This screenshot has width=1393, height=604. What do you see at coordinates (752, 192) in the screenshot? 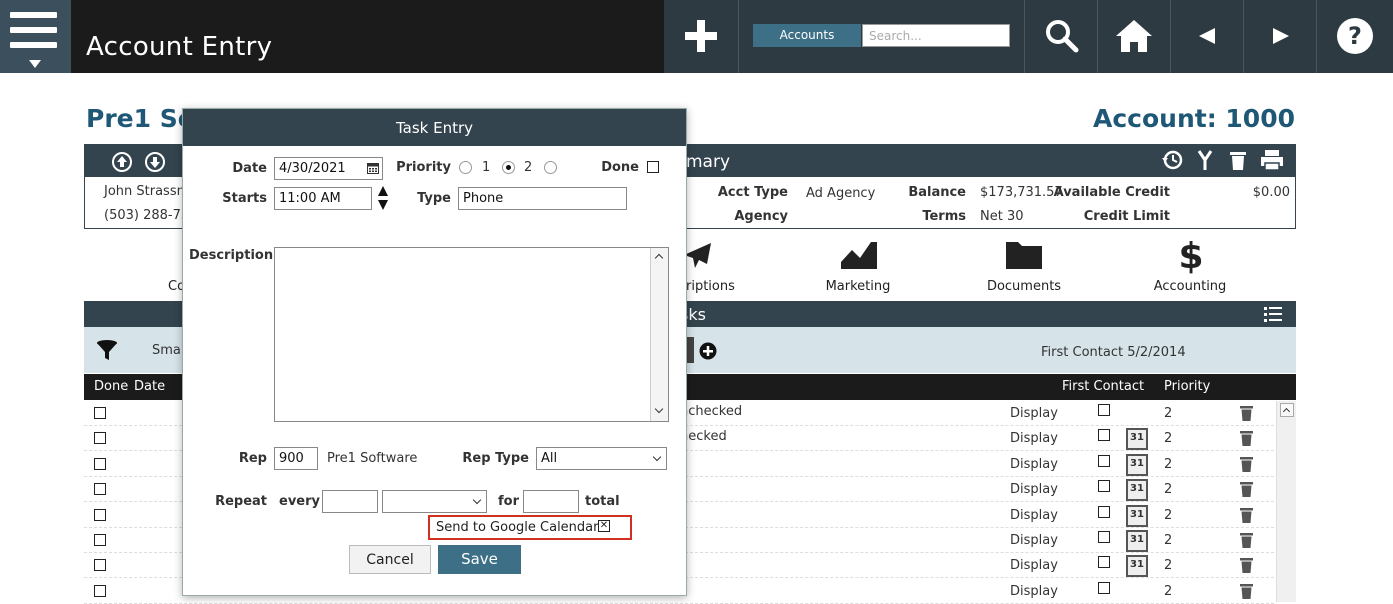
I see `acct-type-label: Acct Type` at bounding box center [752, 192].